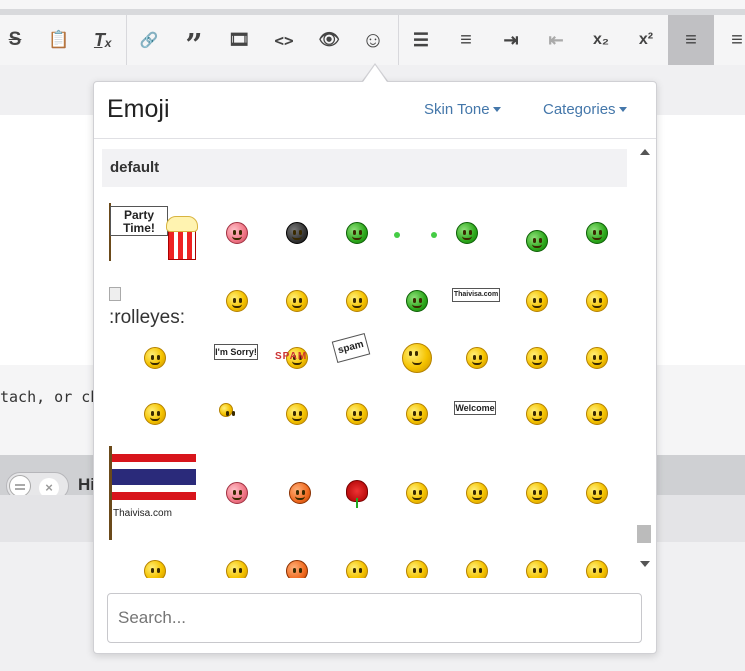 This screenshot has width=745, height=671. Describe the element at coordinates (372, 4) in the screenshot. I see `top-strip` at that location.